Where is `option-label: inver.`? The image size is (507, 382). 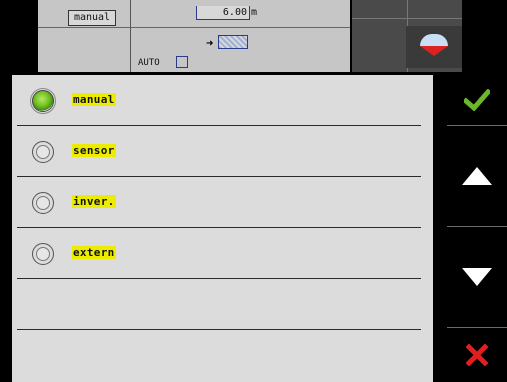 option-label: inver. is located at coordinates (94, 201).